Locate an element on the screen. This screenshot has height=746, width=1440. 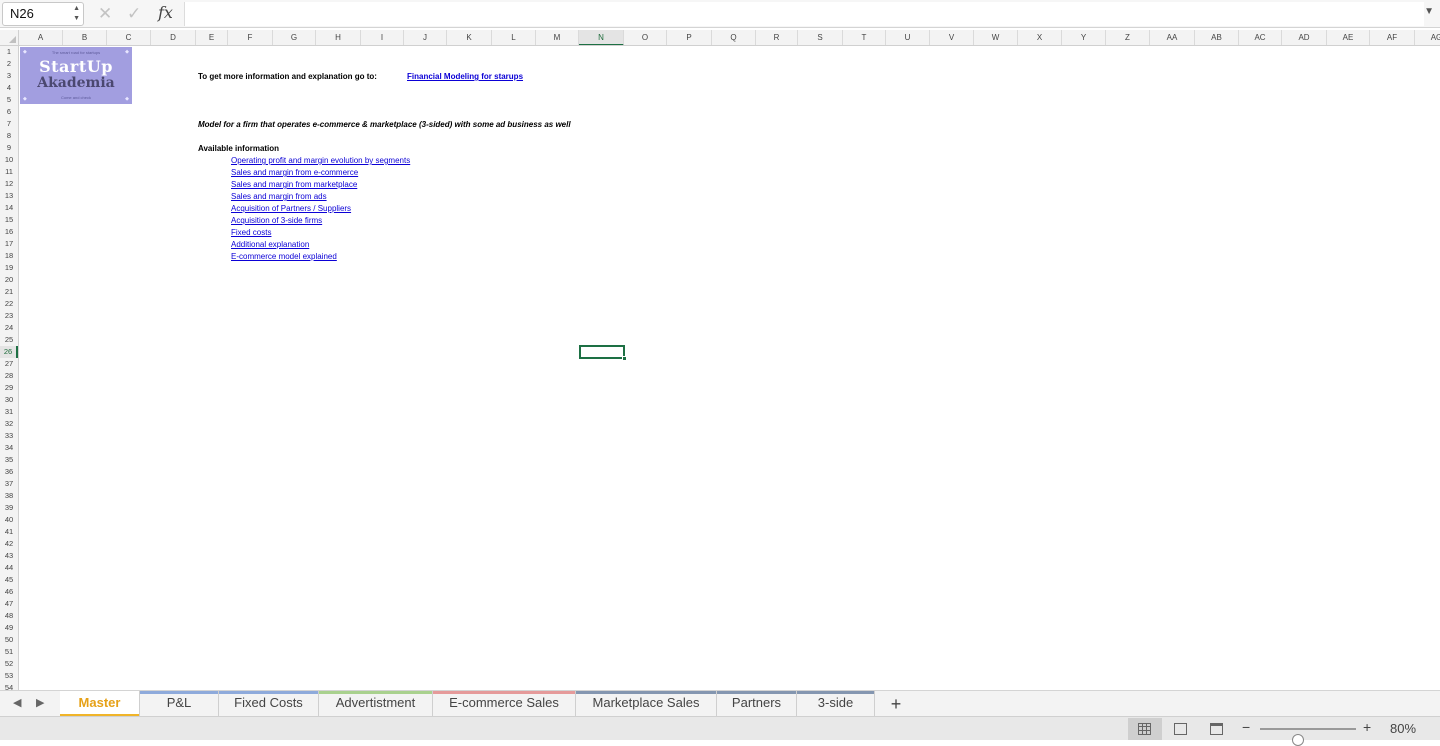
row-header-28: 28 is located at coordinates (9, 376).